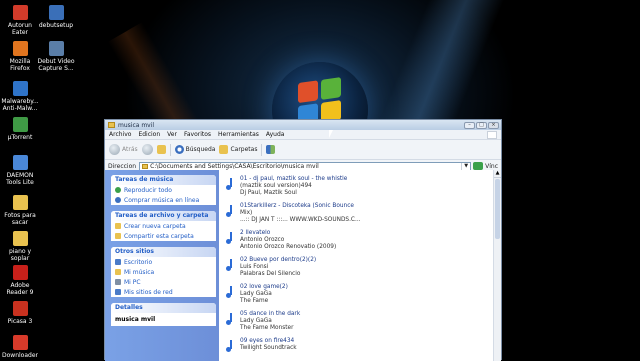 Image resolution: width=640 pixels, height=361 pixels. Describe the element at coordinates (262, 149) in the screenshot. I see `toolbar-separator` at that location.